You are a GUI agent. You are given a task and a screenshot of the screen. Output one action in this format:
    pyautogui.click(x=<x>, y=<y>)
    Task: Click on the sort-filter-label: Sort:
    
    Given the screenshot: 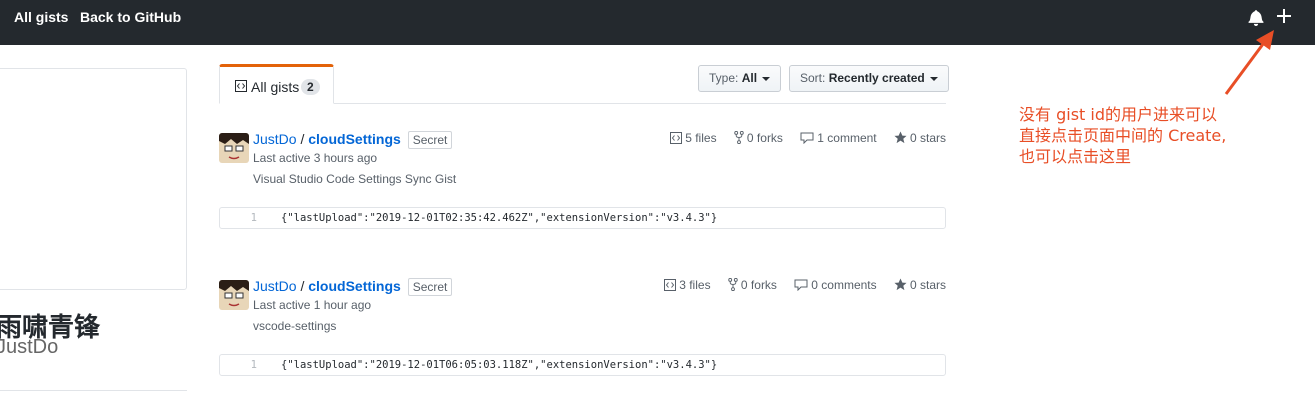 What is the action you would take?
    pyautogui.click(x=813, y=78)
    